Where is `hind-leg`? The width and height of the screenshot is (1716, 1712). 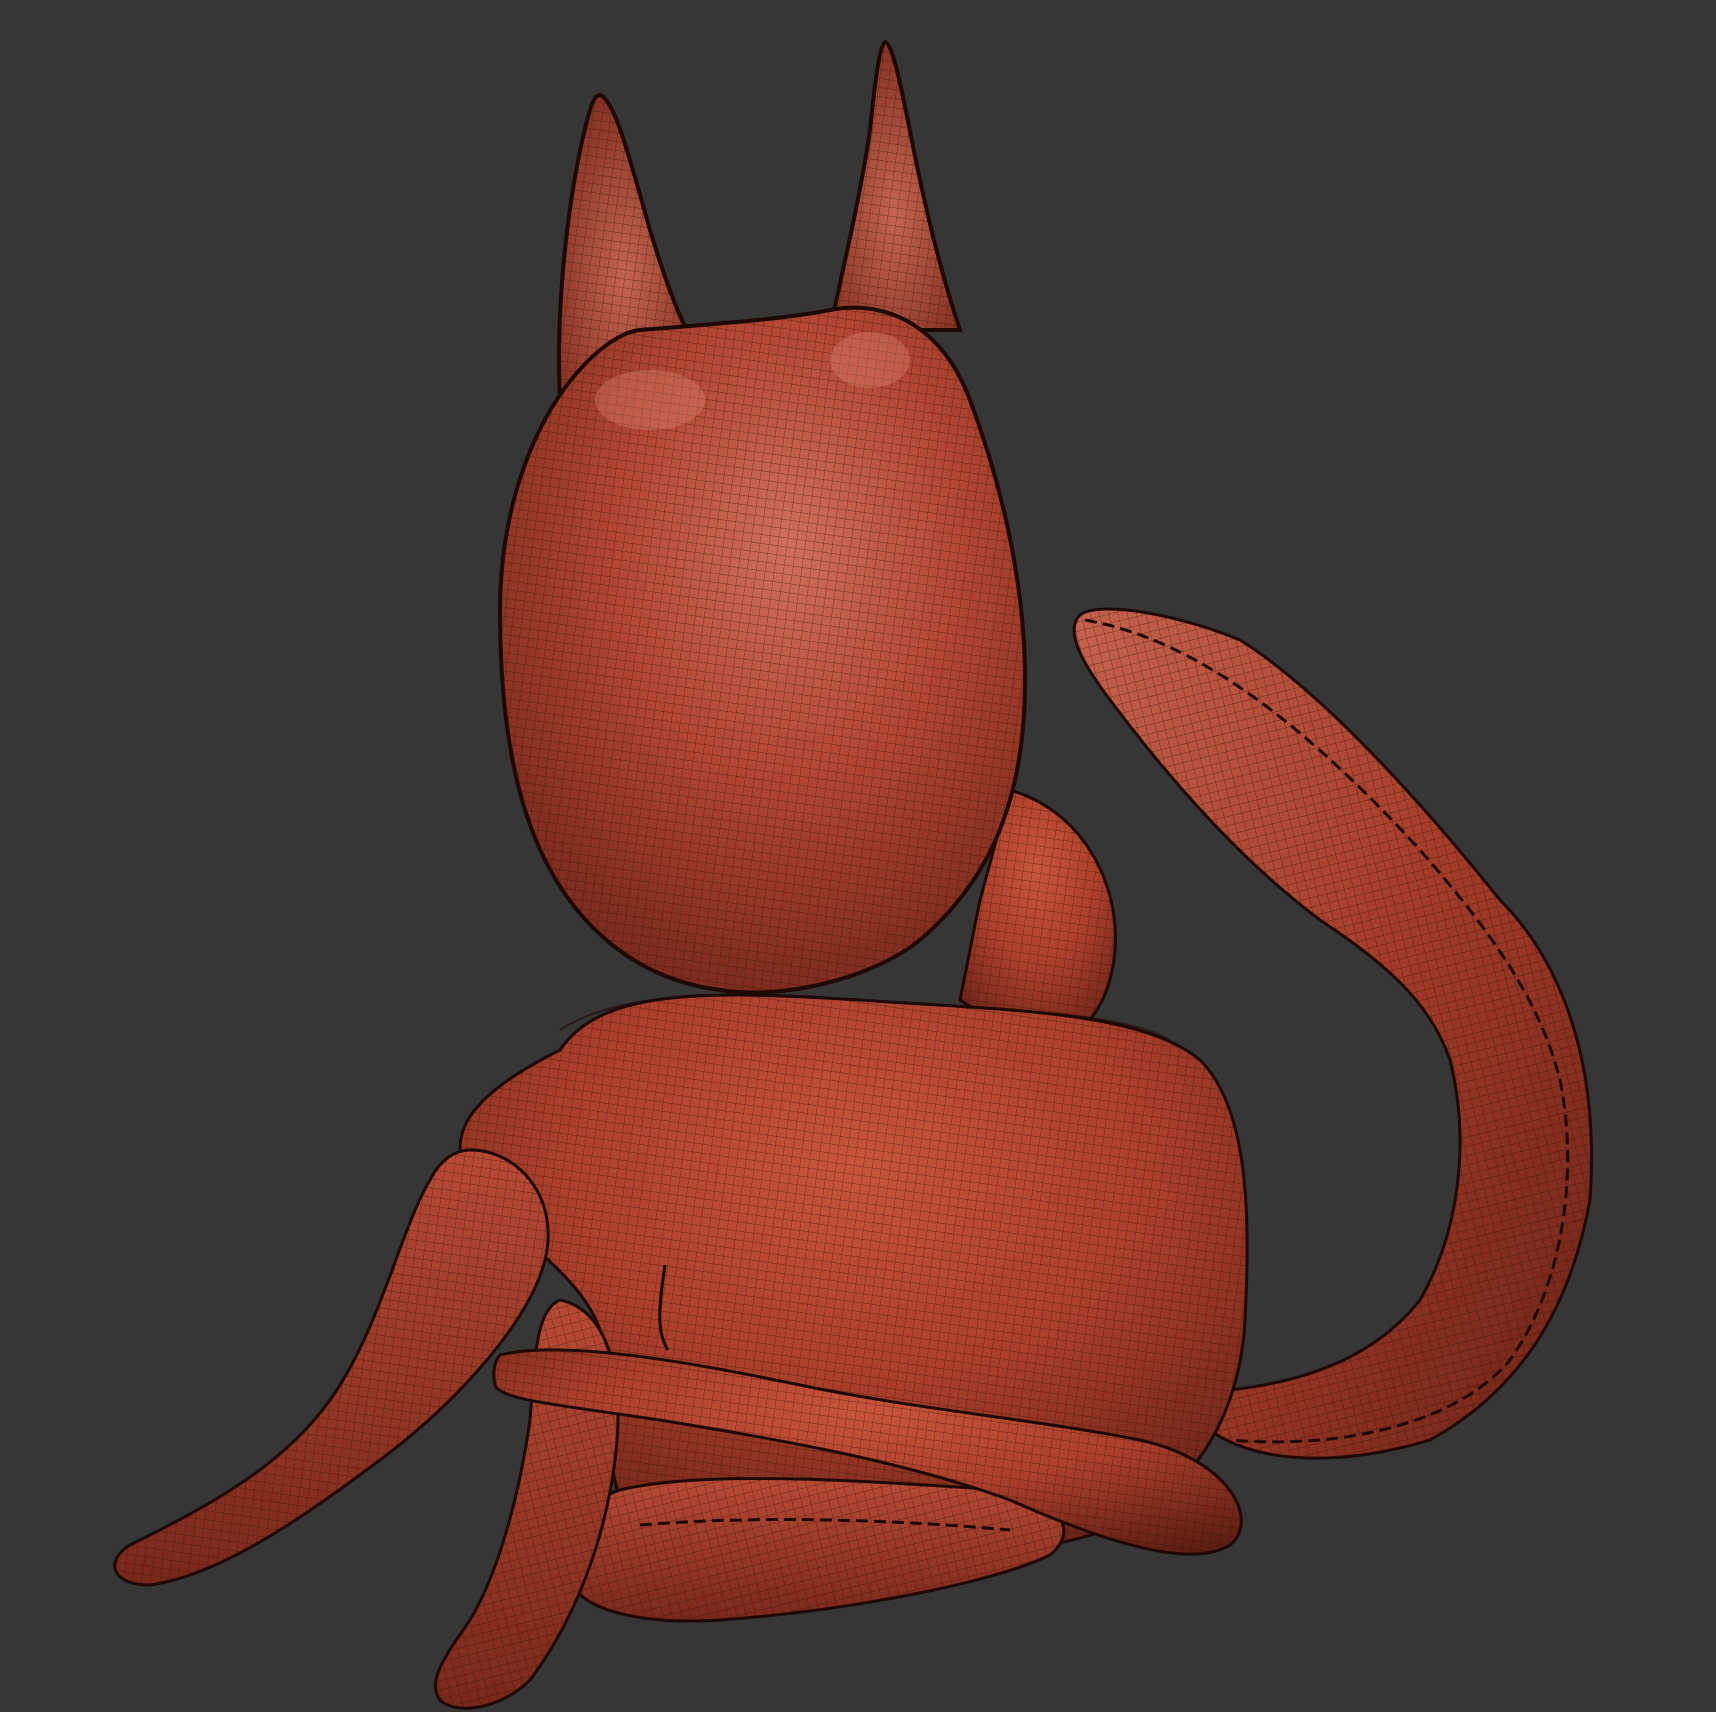
hind-leg is located at coordinates (816, 1549).